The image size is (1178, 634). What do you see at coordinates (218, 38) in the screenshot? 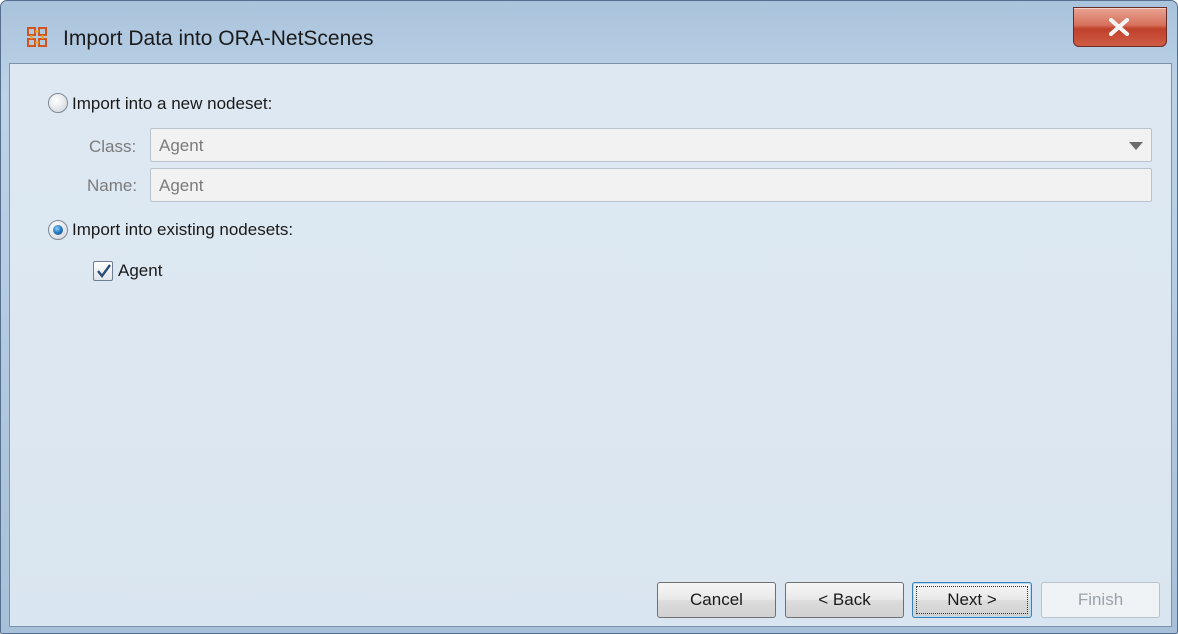
I see `window-title: Import Data into ORA-NetScenes` at bounding box center [218, 38].